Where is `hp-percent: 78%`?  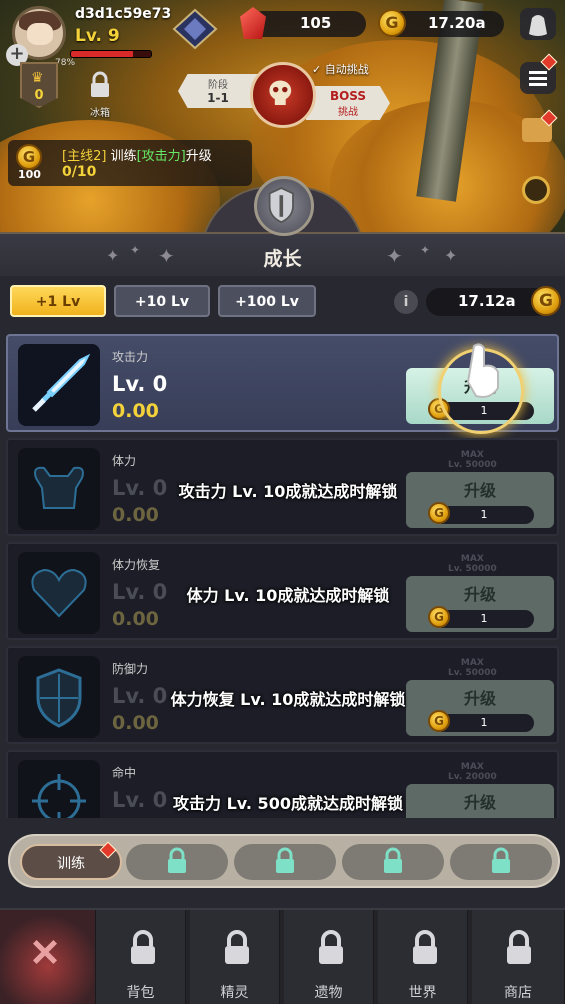
hp-percent: 78% is located at coordinates (65, 63).